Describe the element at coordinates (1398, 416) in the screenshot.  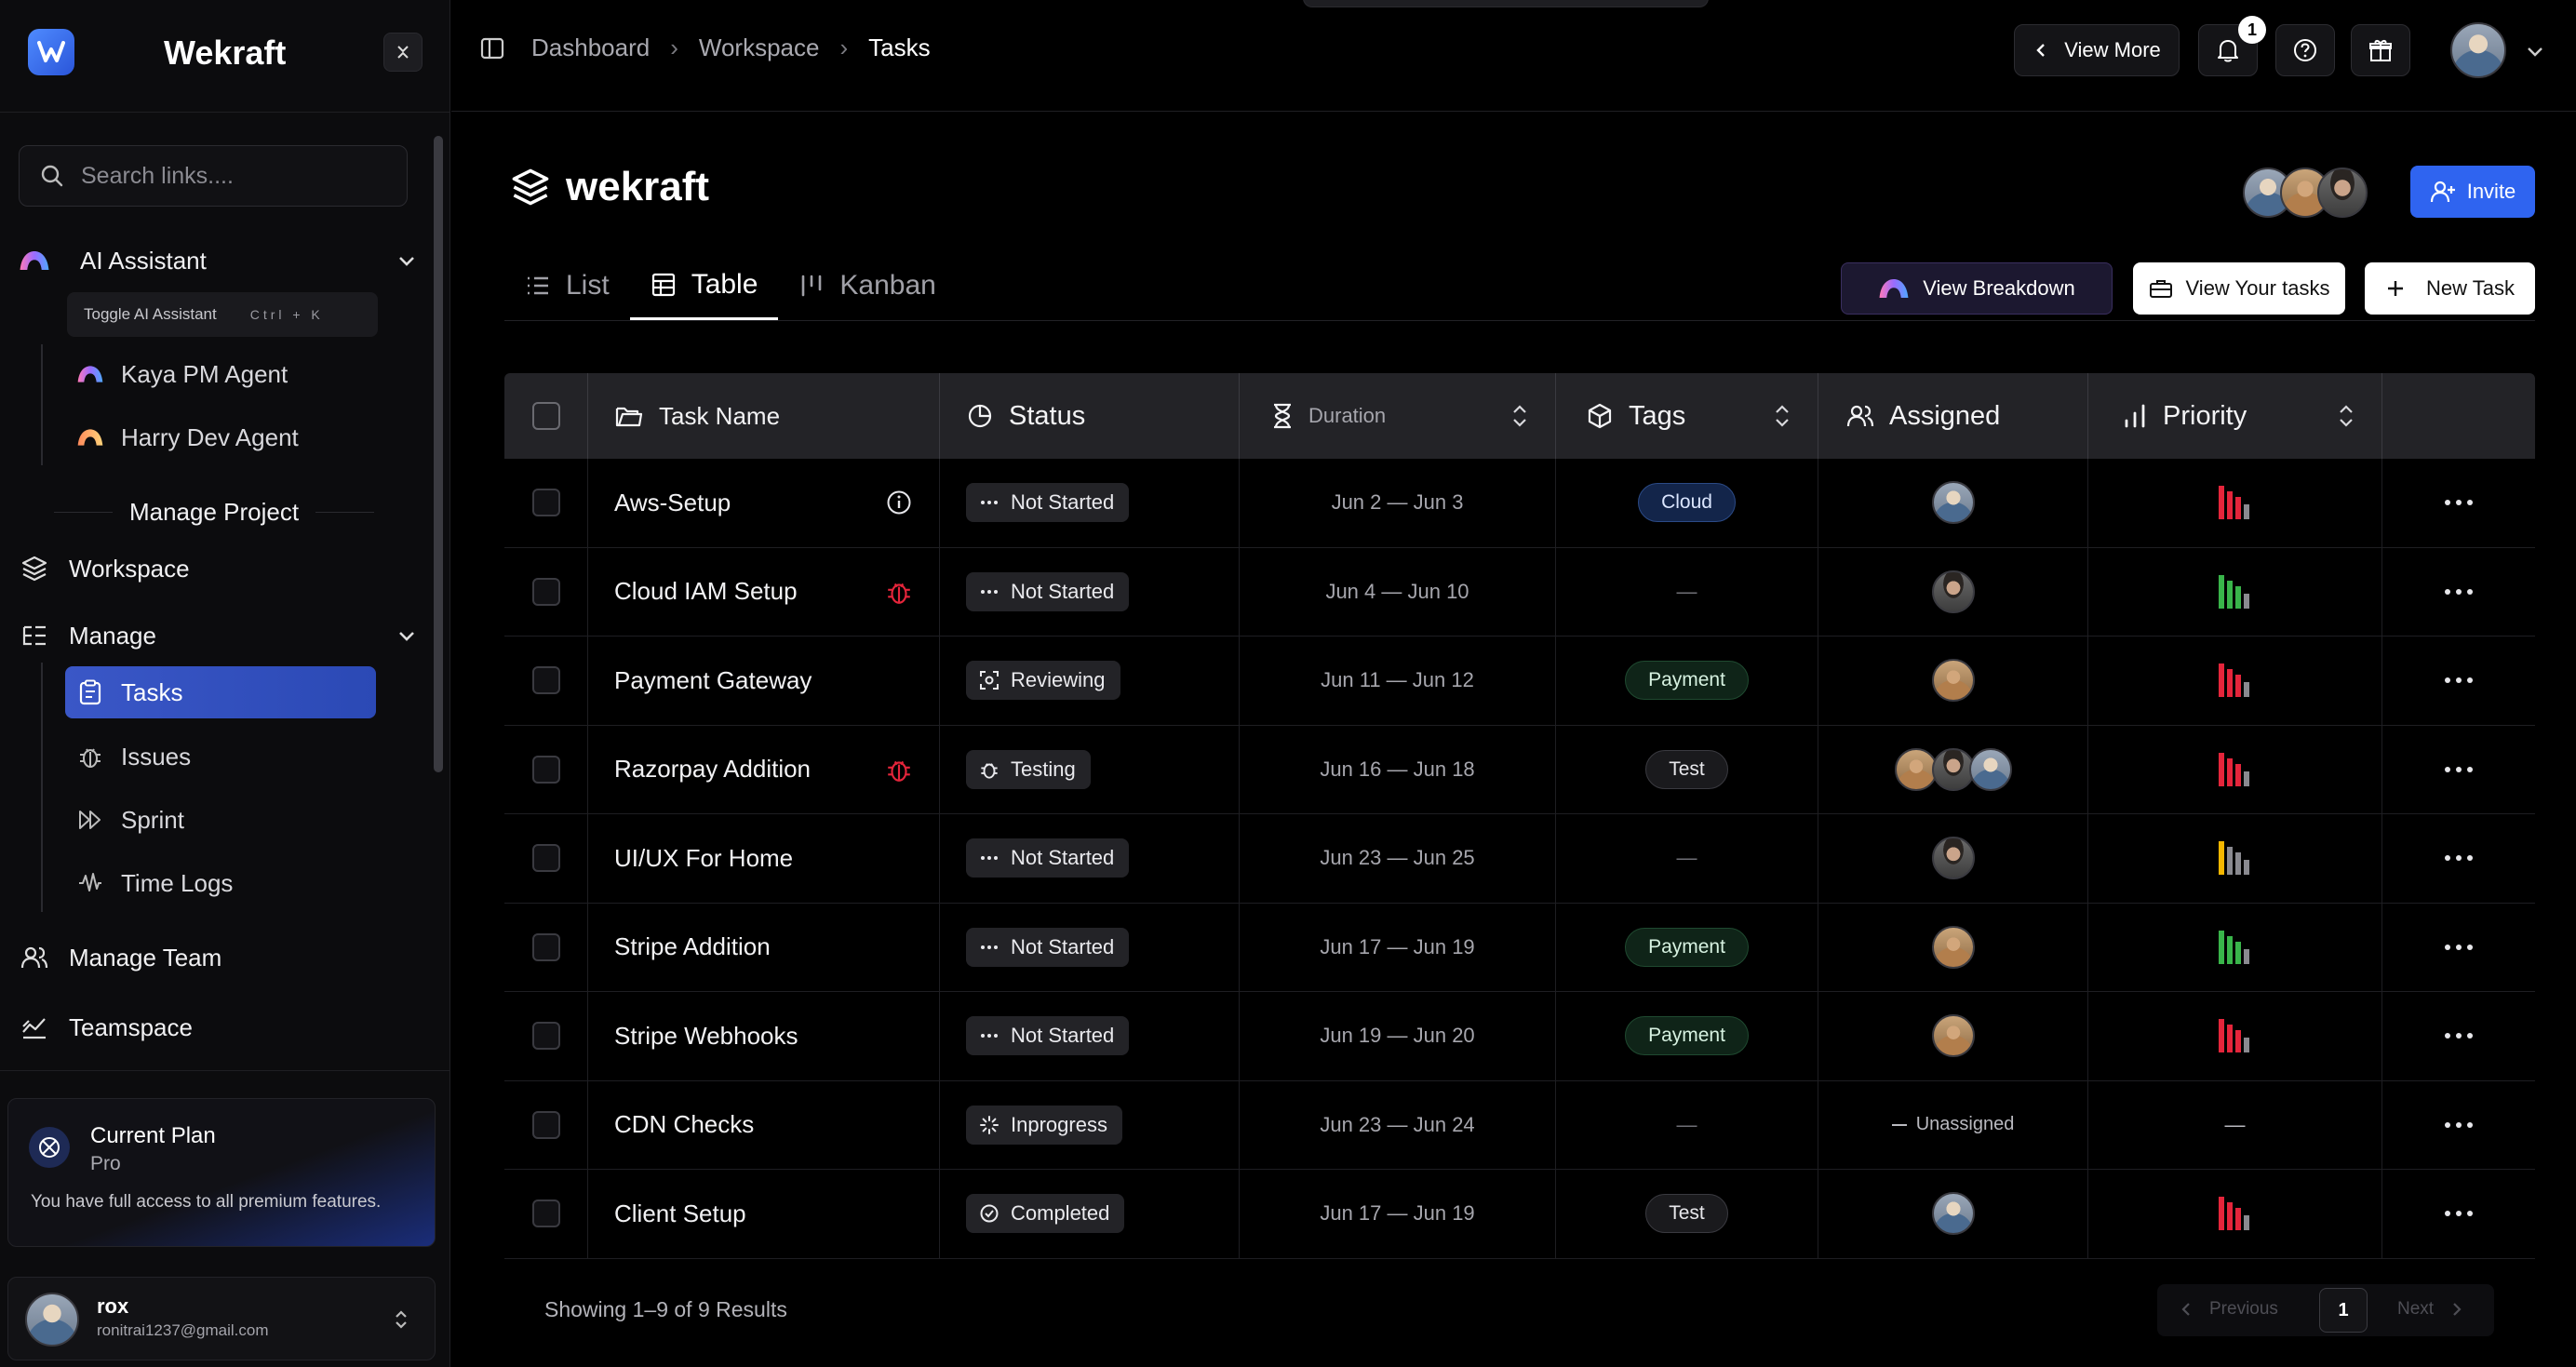
I see `header-duration: Duration` at that location.